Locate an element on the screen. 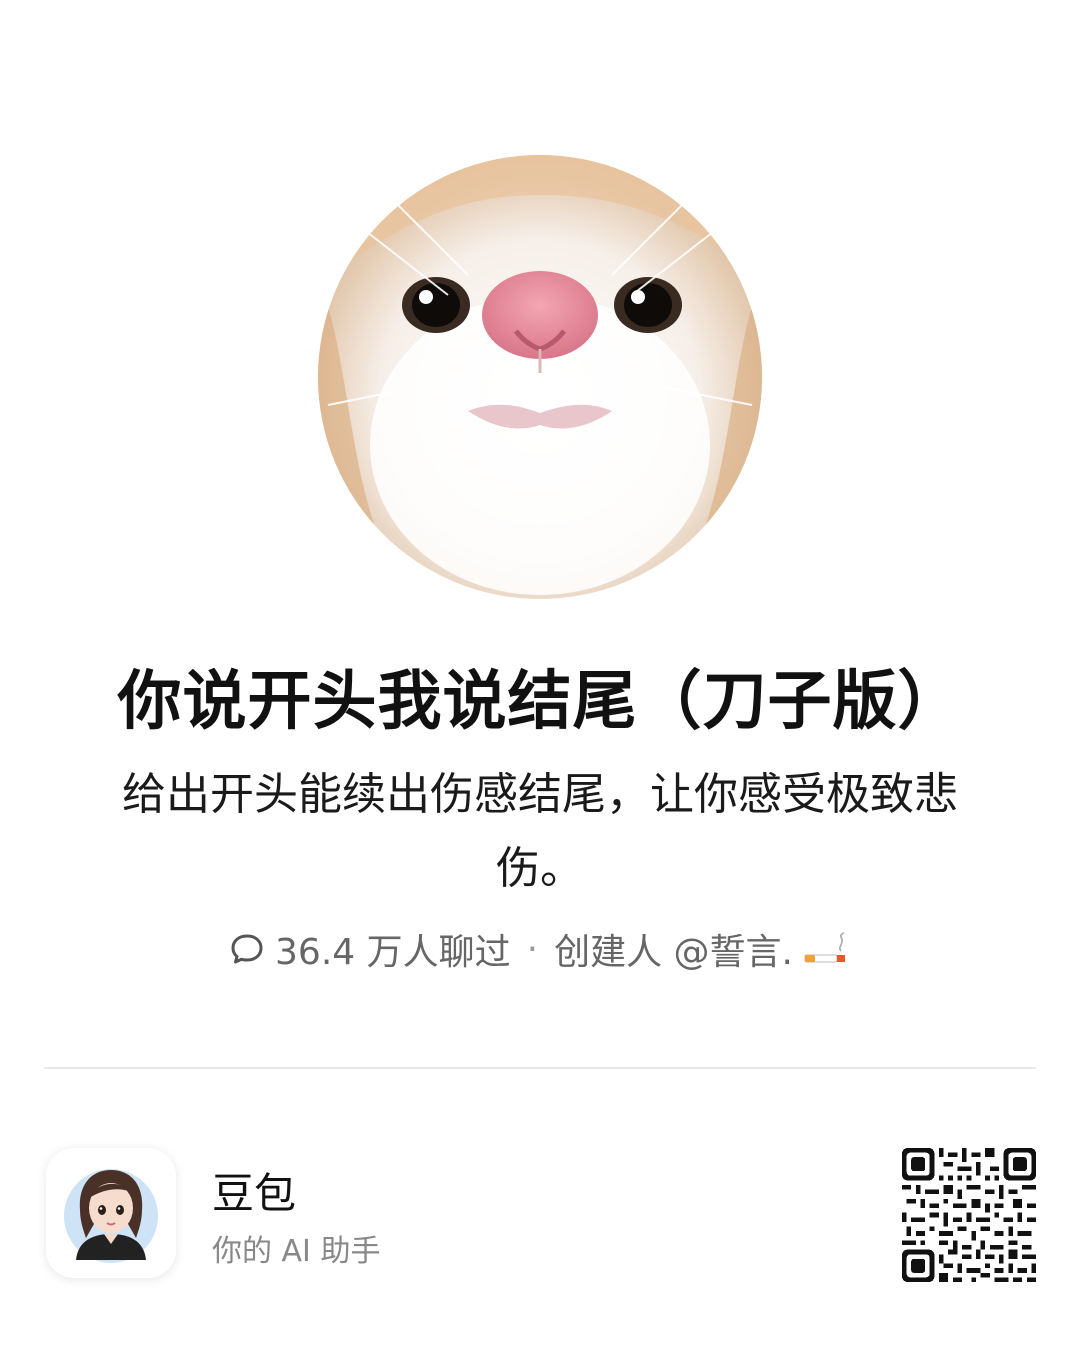 This screenshot has height=1370, width=1080. doubao-avatar-icon is located at coordinates (111, 1213).